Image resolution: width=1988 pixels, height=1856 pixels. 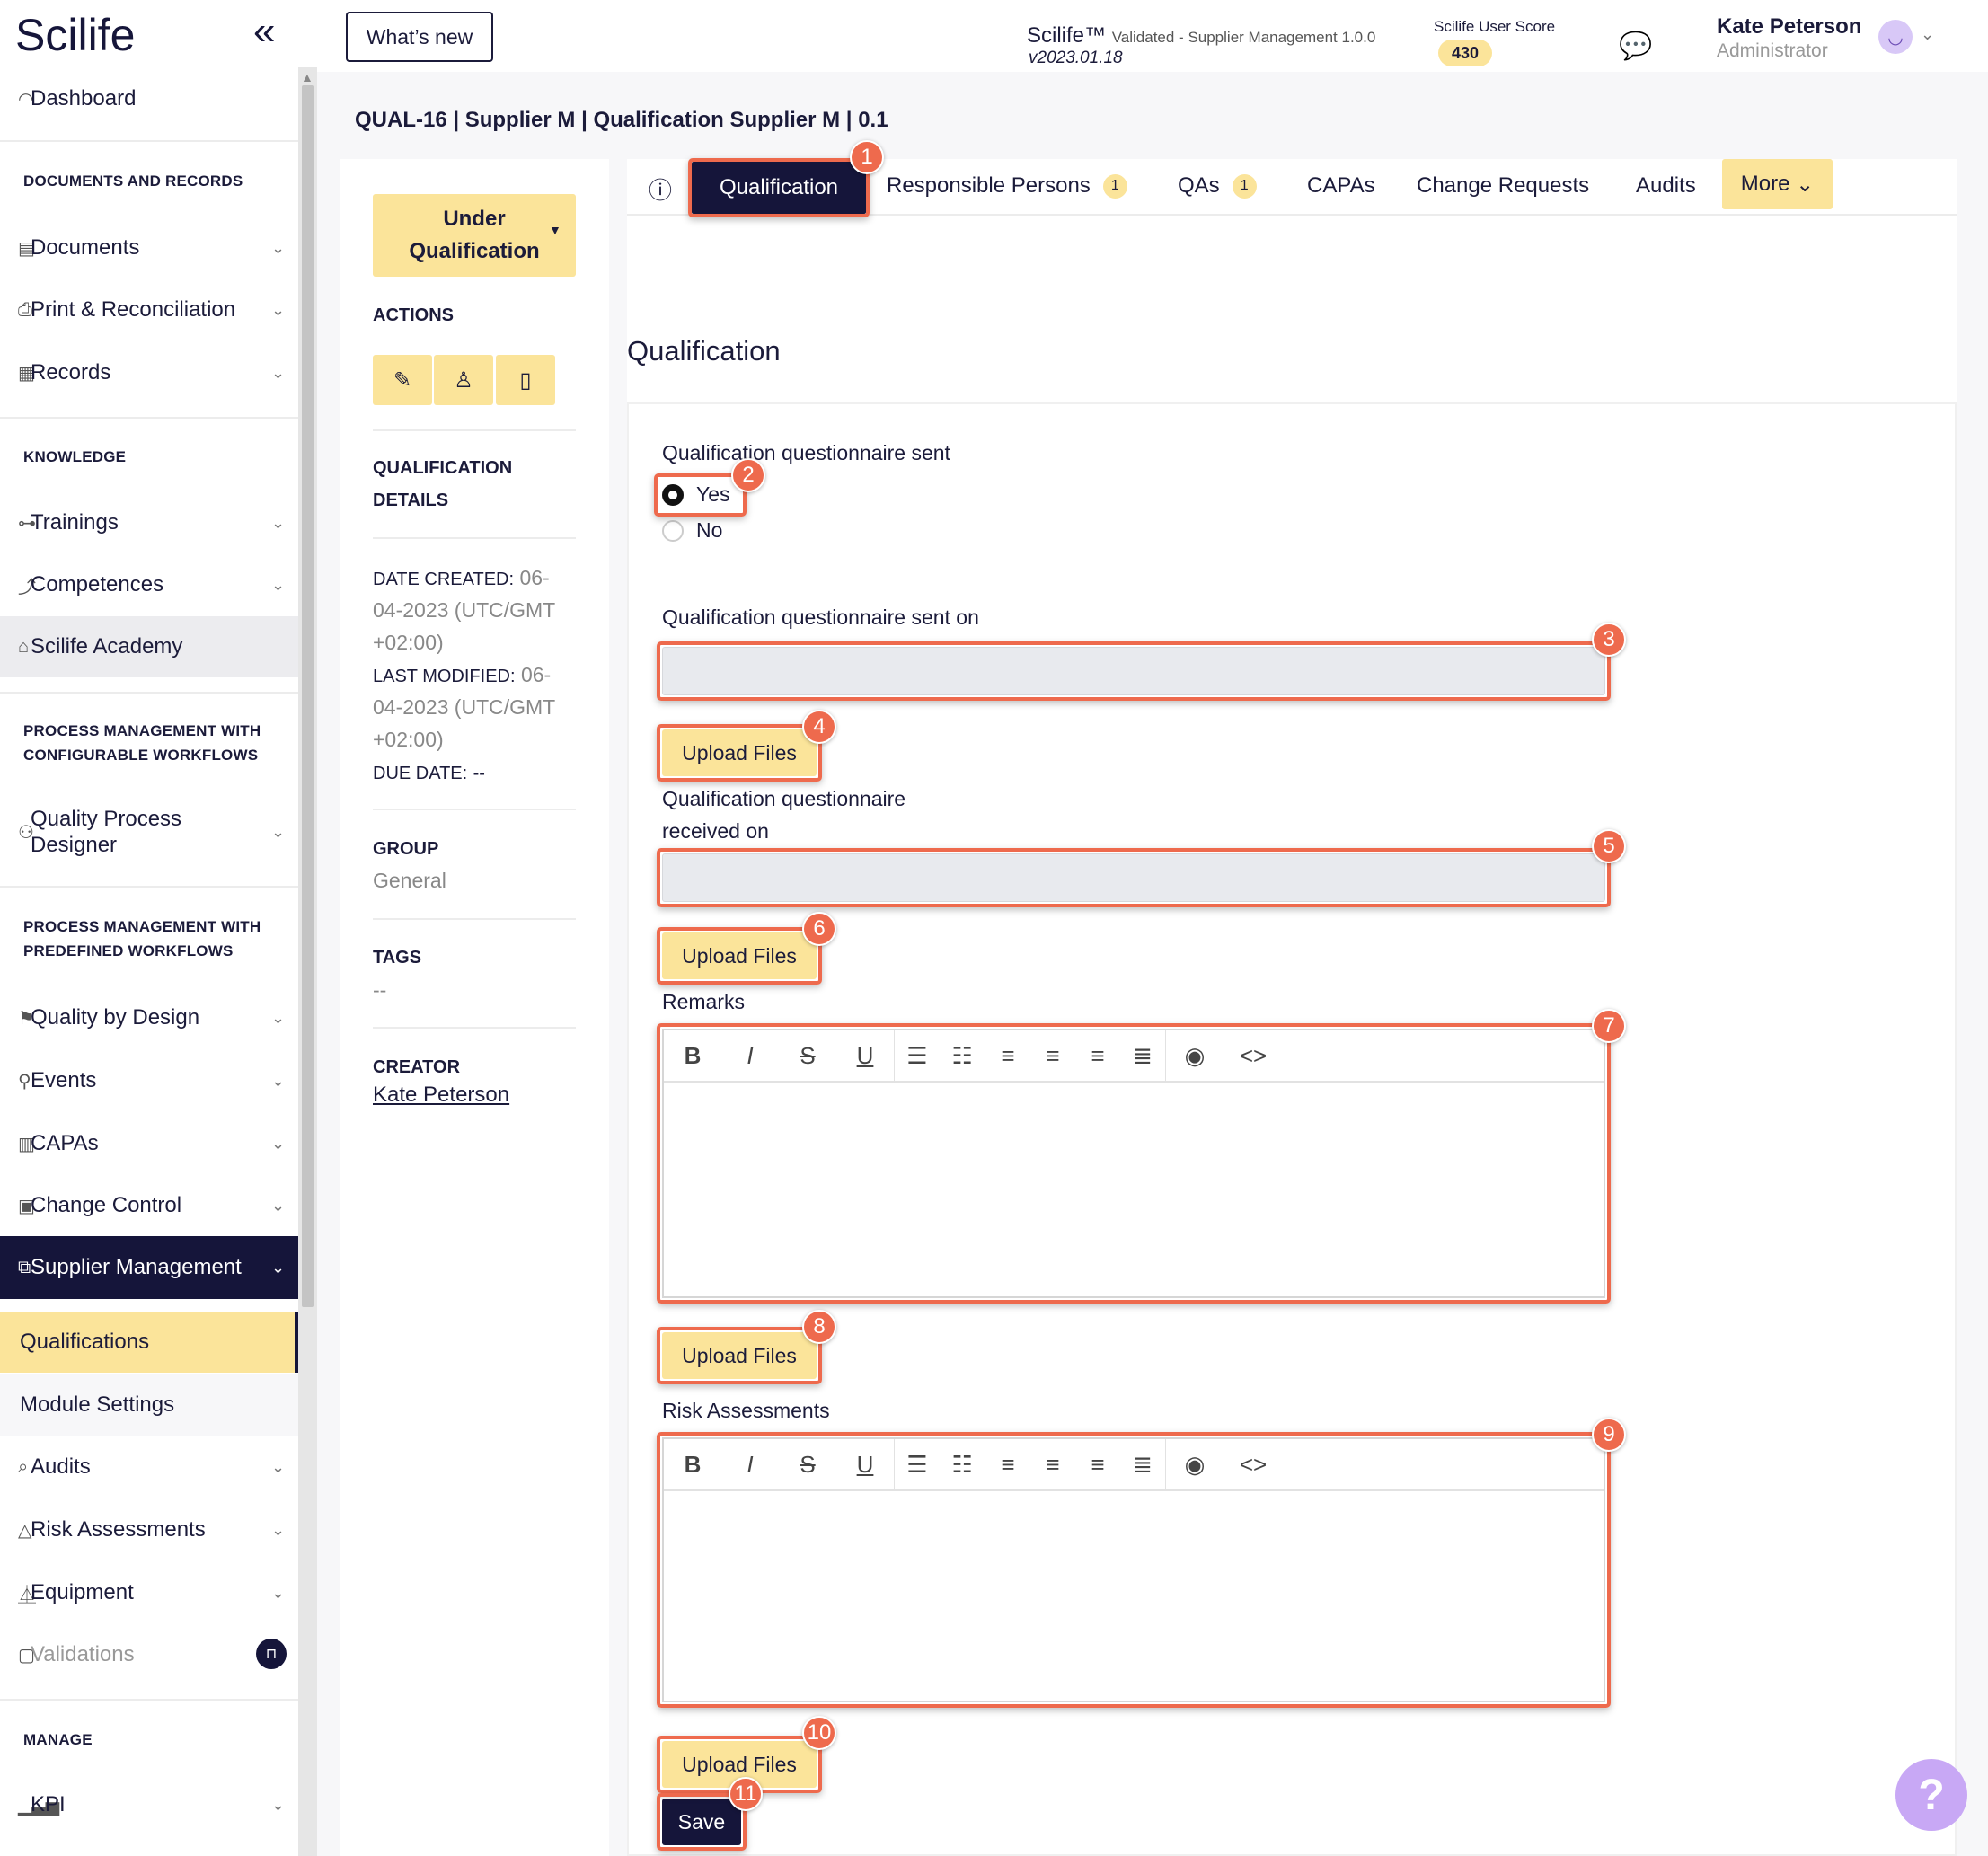 What do you see at coordinates (149, 309) in the screenshot?
I see `sidebar-item-print: ⎙ Print & Reconciliation ⌄` at bounding box center [149, 309].